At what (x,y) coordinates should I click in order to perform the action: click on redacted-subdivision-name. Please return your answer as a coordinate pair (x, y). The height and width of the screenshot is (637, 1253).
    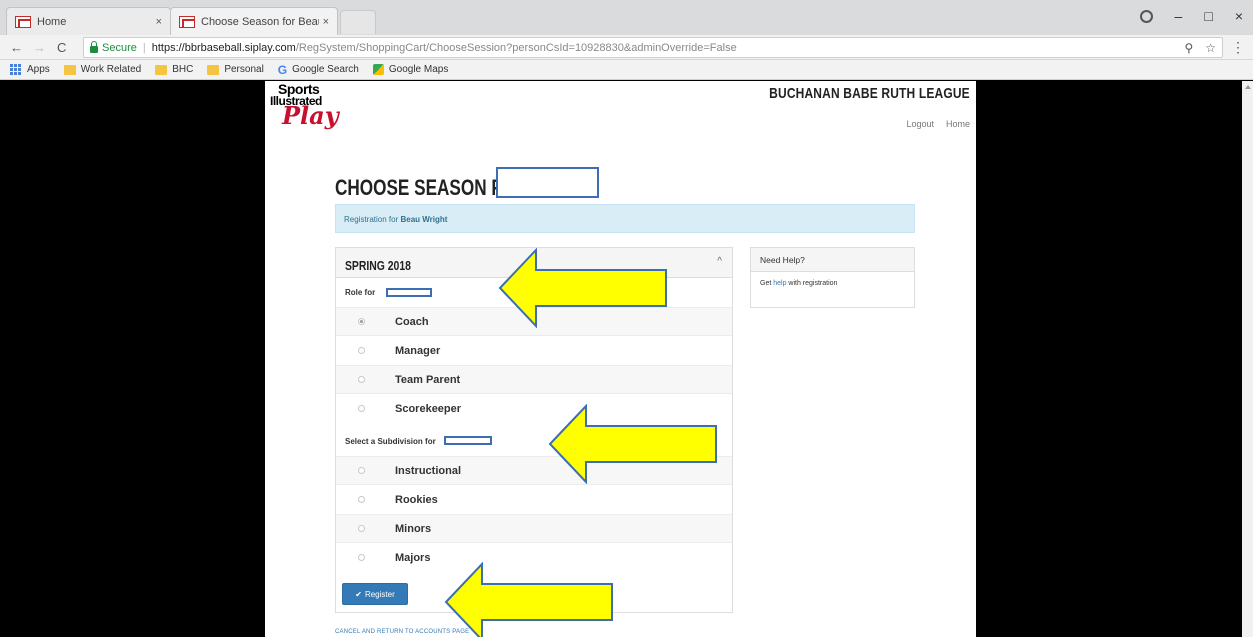
    Looking at the image, I should click on (468, 440).